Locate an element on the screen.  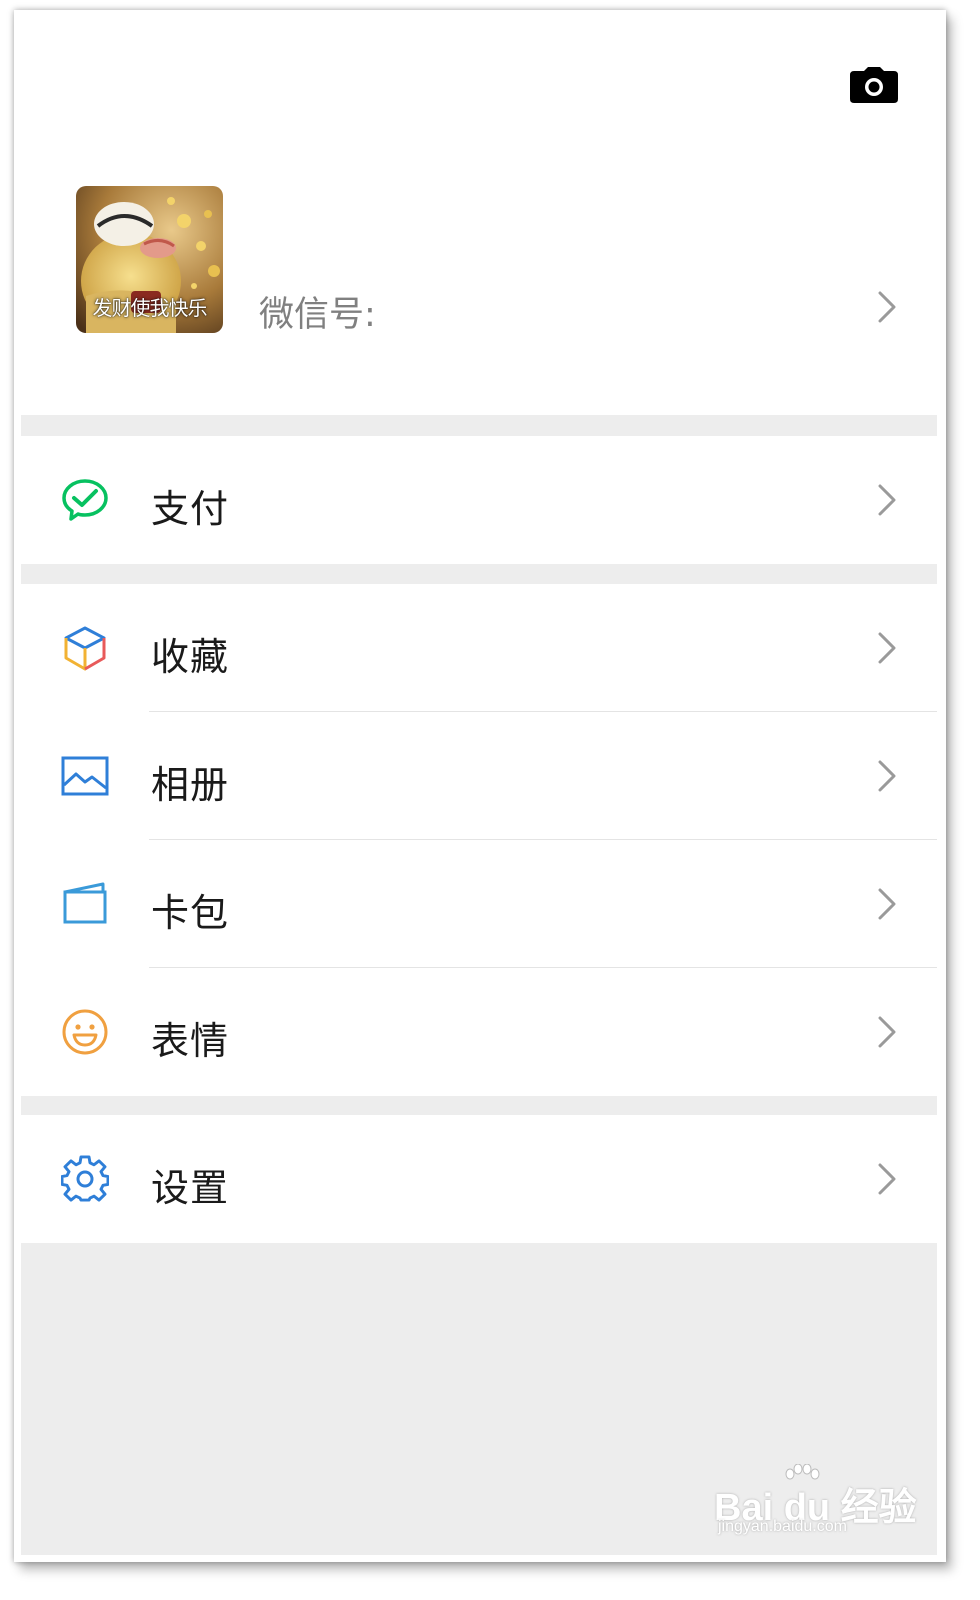
cube-icon is located at coordinates (85, 648).